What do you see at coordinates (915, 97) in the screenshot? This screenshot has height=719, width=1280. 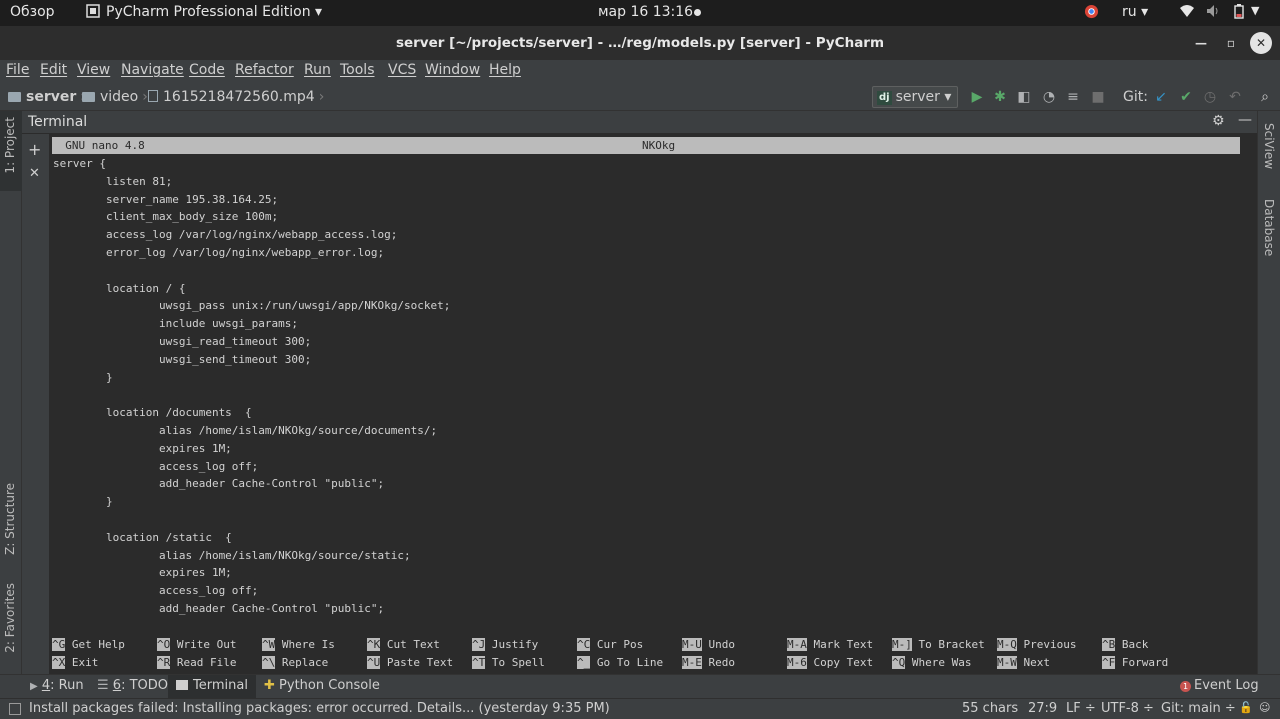 I see `run-configuration-selector: dj server ▾` at bounding box center [915, 97].